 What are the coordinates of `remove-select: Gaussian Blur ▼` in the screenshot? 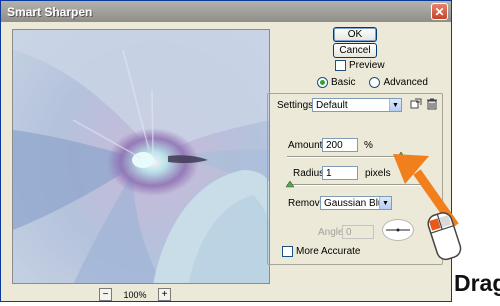 It's located at (356, 203).